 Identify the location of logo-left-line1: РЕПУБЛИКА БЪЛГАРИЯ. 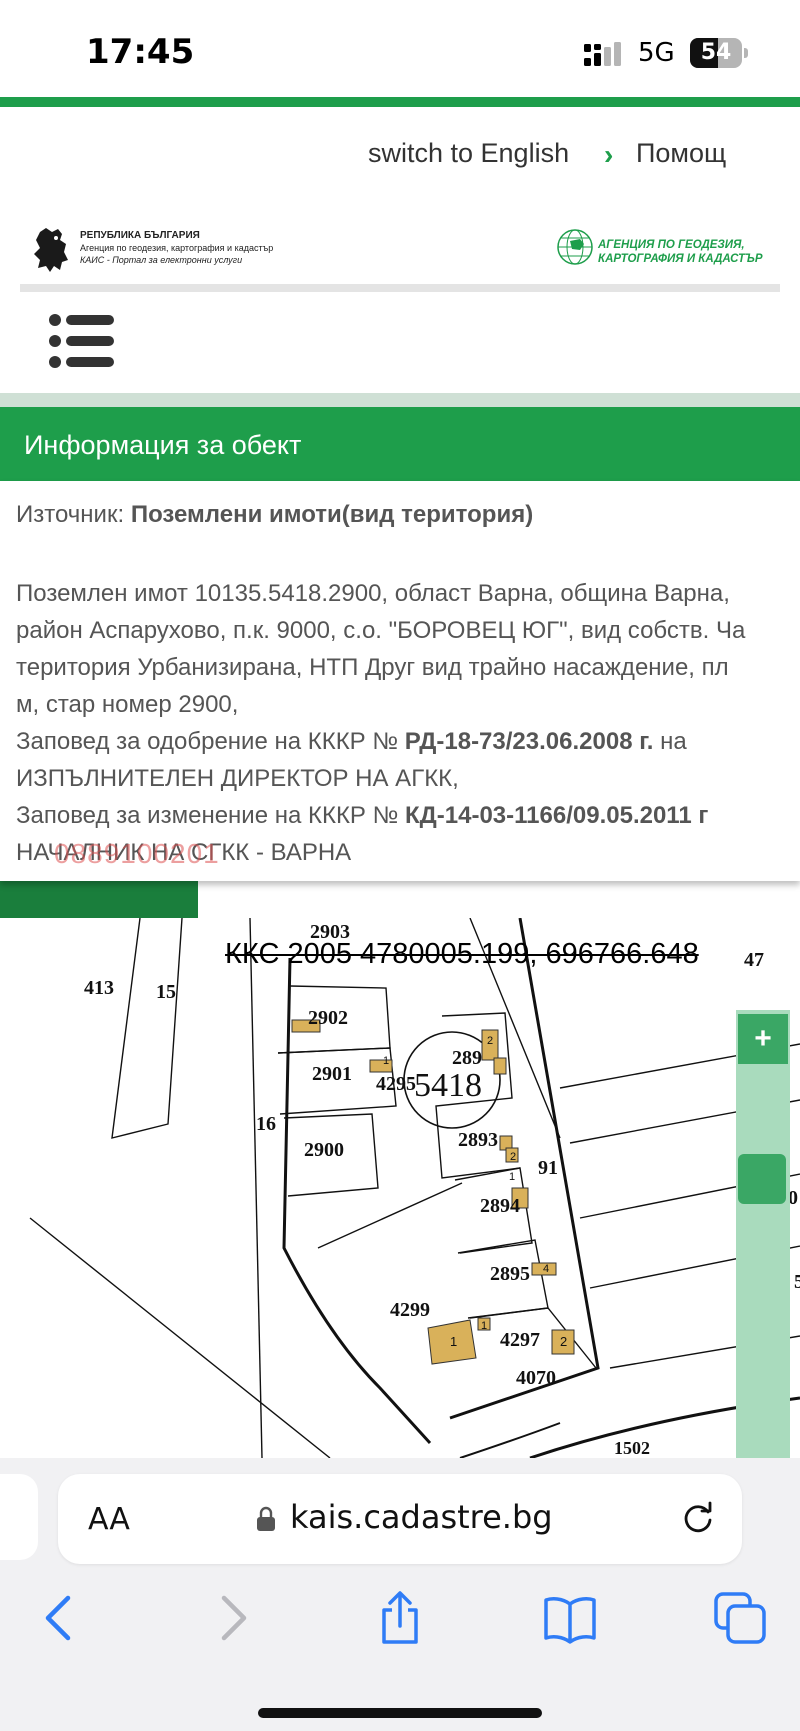
(140, 235).